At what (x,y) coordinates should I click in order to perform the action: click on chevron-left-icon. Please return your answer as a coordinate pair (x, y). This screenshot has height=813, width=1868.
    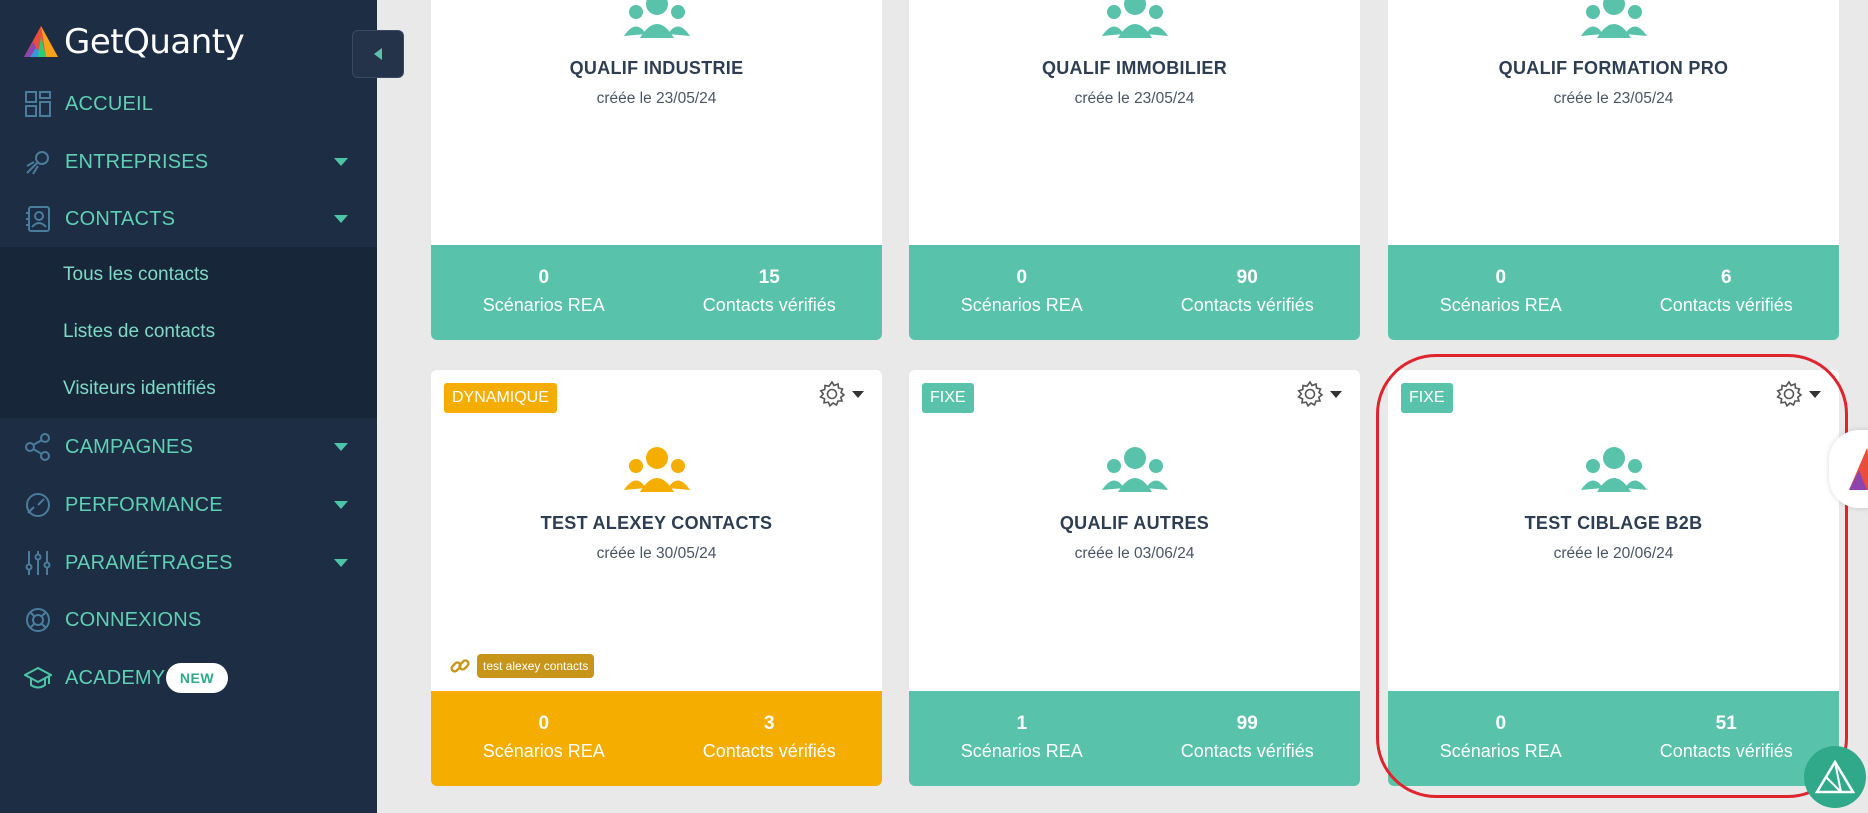
    Looking at the image, I should click on (378, 54).